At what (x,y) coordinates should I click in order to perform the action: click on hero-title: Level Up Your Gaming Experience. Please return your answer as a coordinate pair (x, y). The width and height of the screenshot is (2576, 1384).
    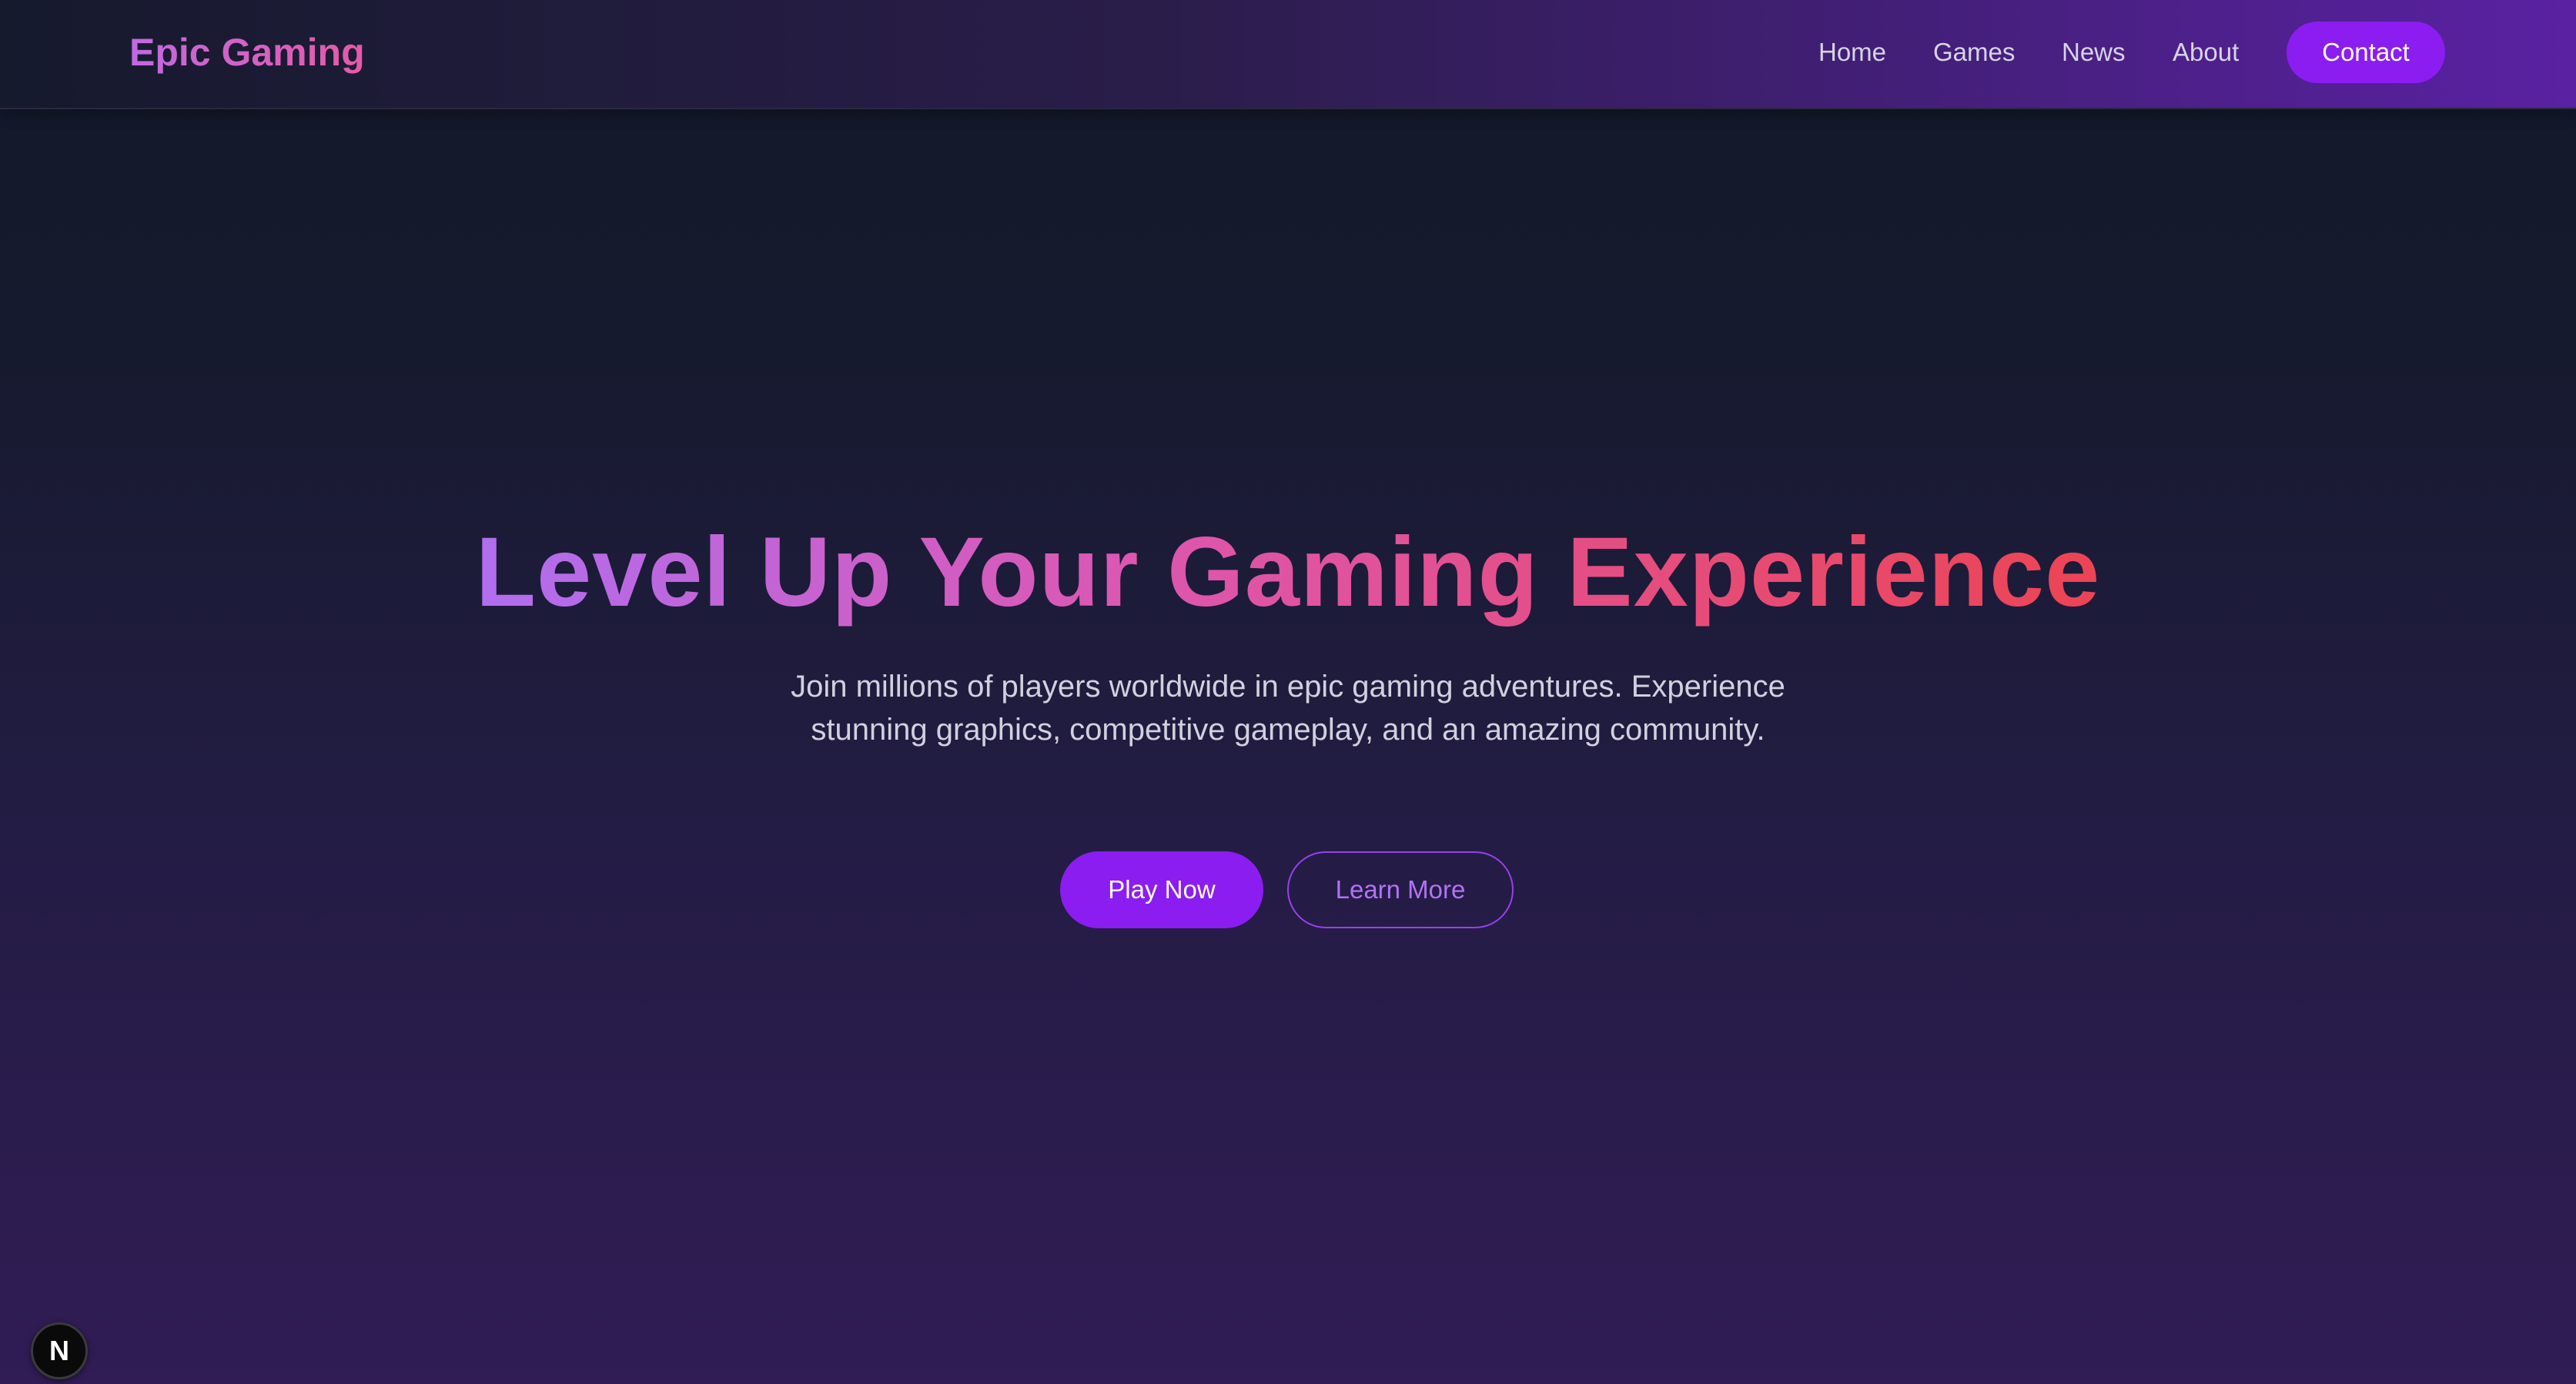
    Looking at the image, I should click on (1288, 572).